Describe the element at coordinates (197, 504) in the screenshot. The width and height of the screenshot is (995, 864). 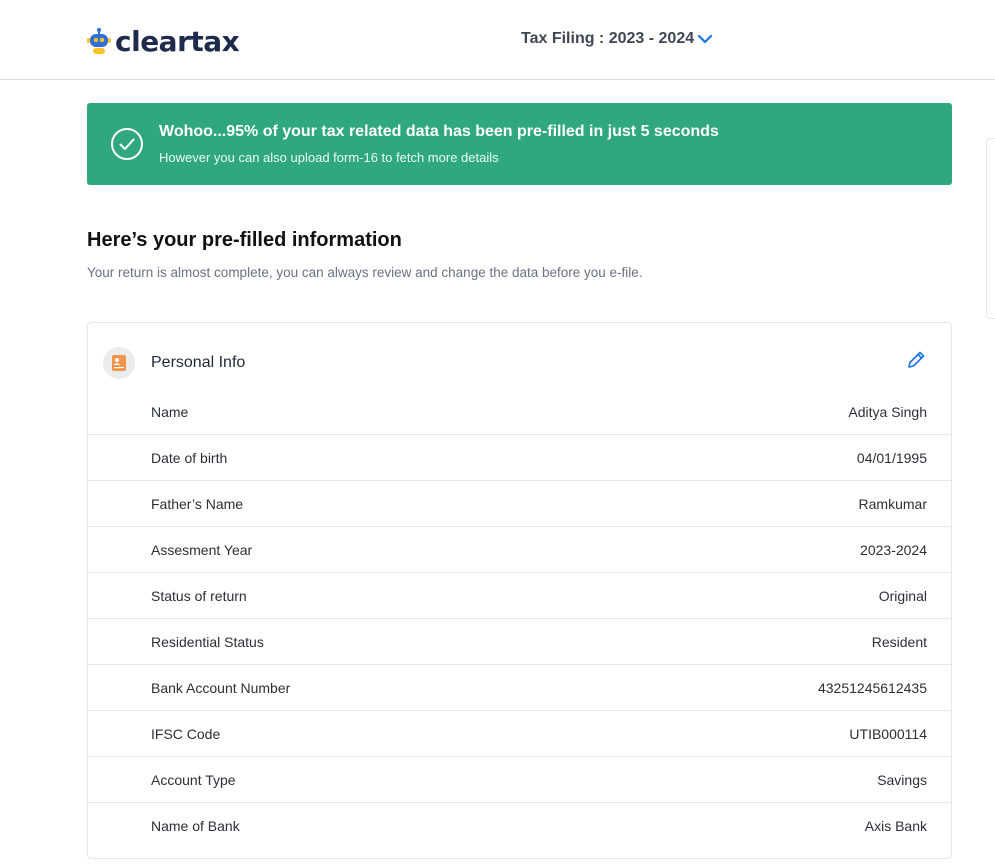
I see `info-label: Father’s Name` at that location.